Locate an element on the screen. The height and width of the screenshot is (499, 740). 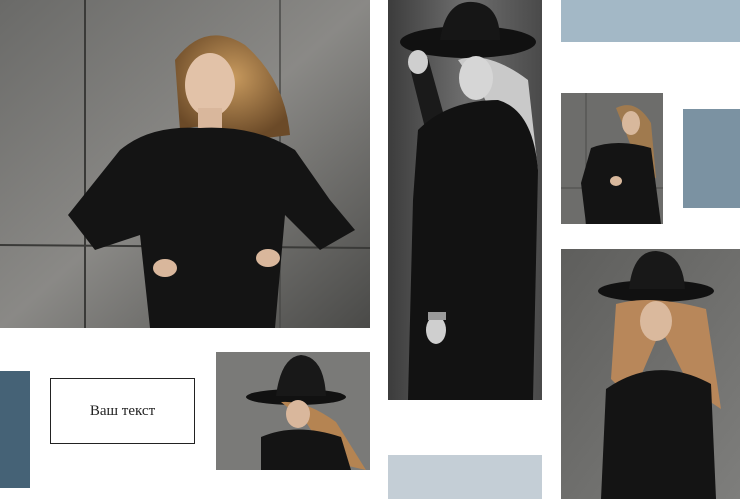
text-placeholder-label: Ваш текст is located at coordinates (122, 410).